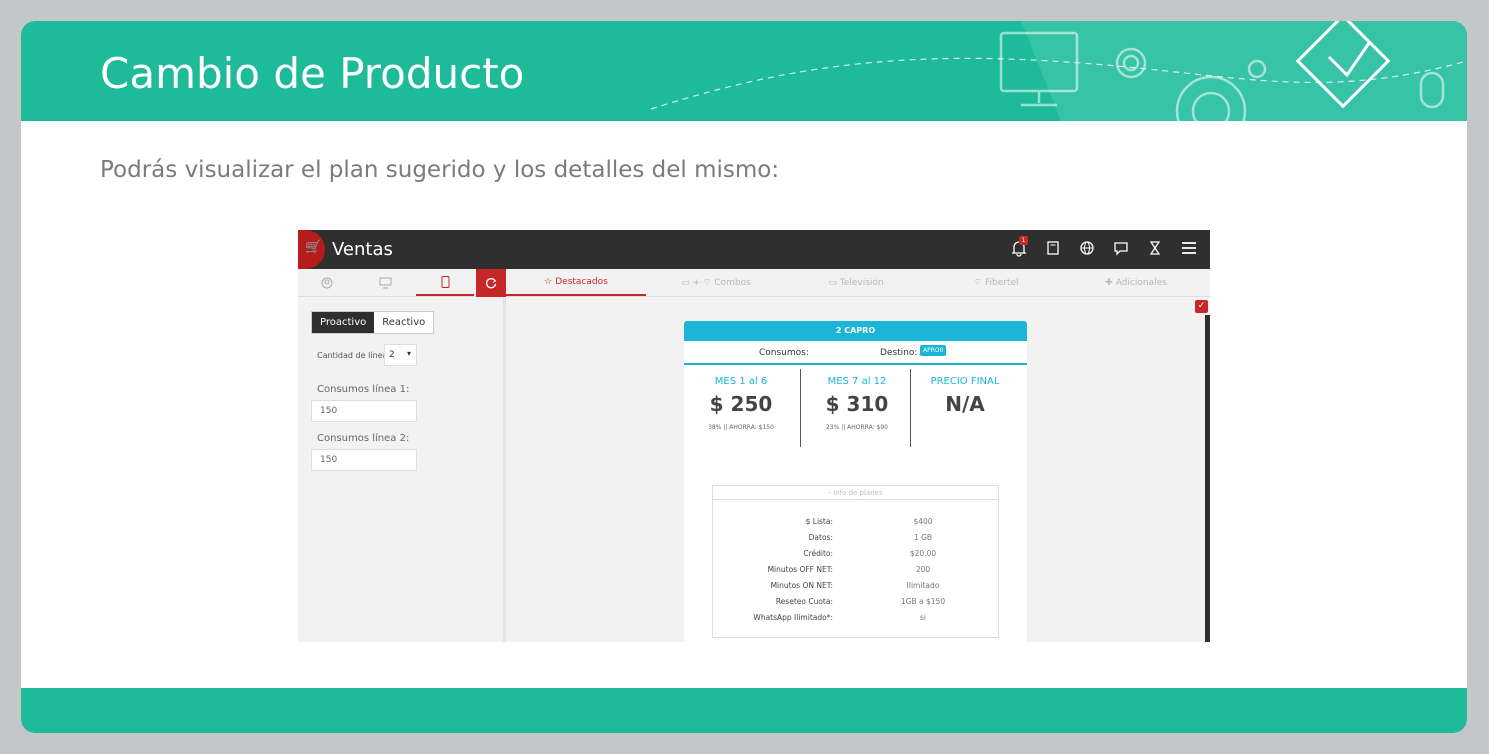 The image size is (1489, 754). I want to click on caret-down-icon: ▾, so click(408, 353).